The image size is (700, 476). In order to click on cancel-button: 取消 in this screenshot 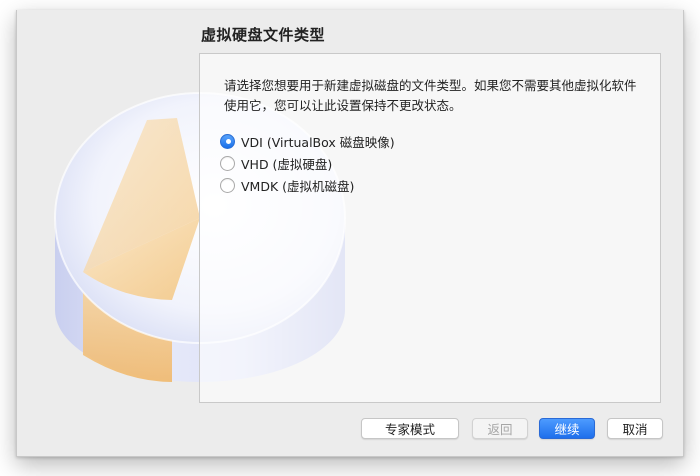, I will do `click(635, 428)`.